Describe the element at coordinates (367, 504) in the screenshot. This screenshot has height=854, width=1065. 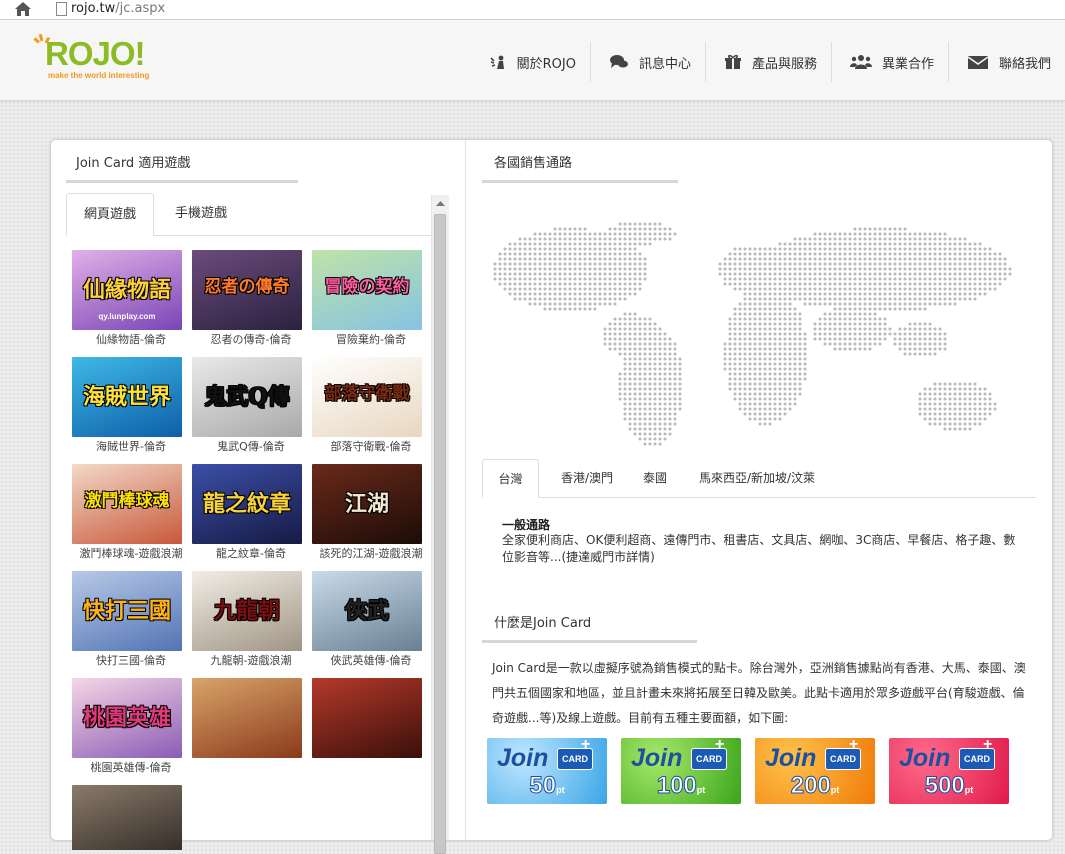
I see `game-thumbnail: 江湖` at that location.